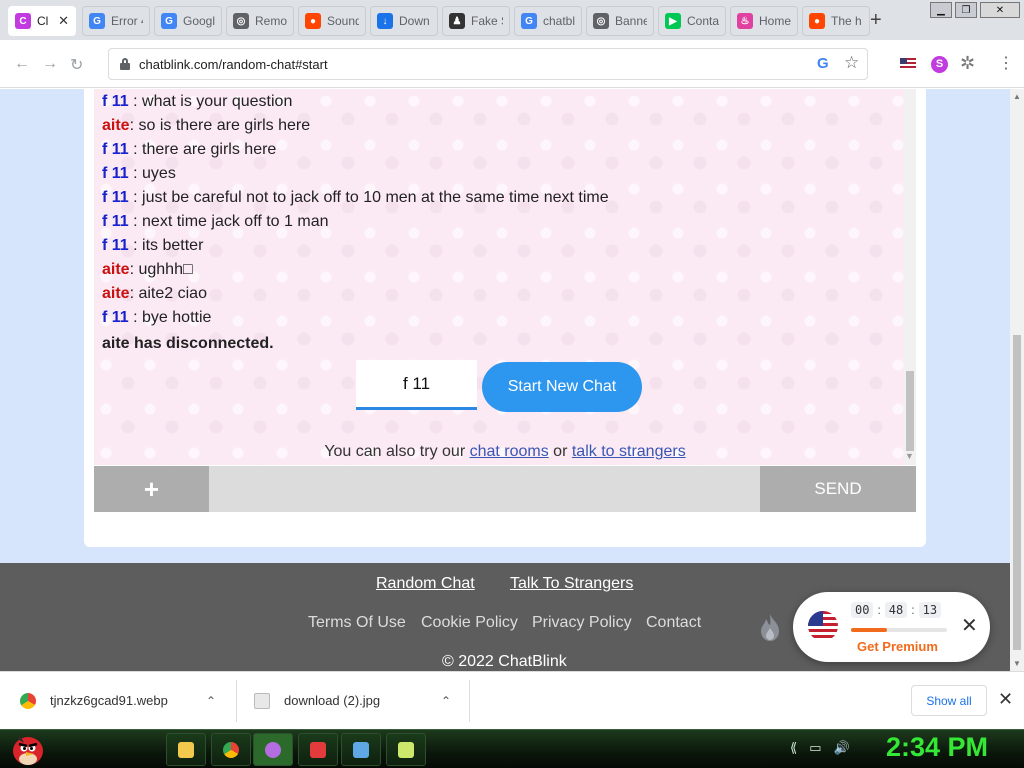  Describe the element at coordinates (966, 10) in the screenshot. I see `maximize-button: ❐` at that location.